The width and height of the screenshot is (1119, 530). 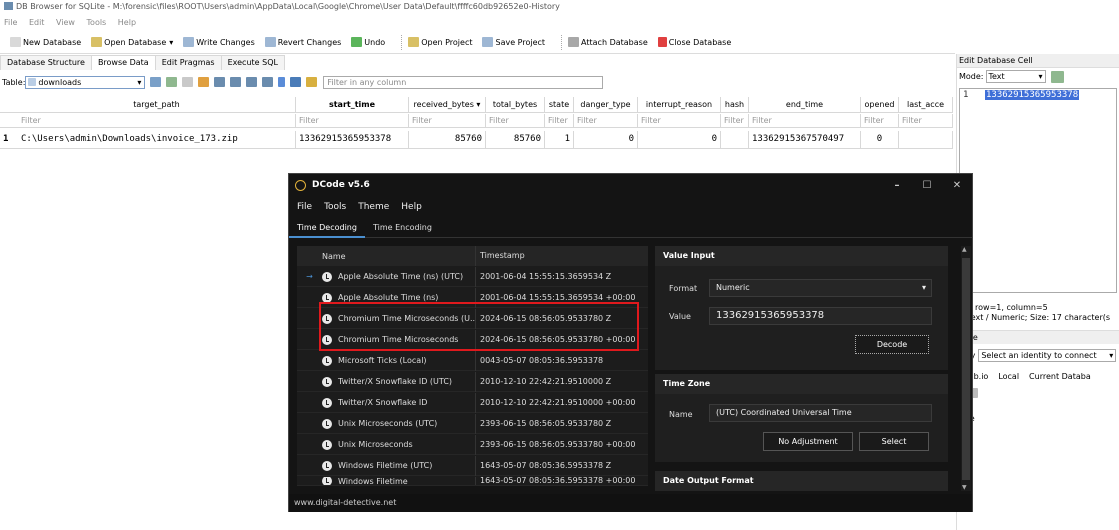 I want to click on scroll-up-icon: ▲, so click(x=964, y=249).